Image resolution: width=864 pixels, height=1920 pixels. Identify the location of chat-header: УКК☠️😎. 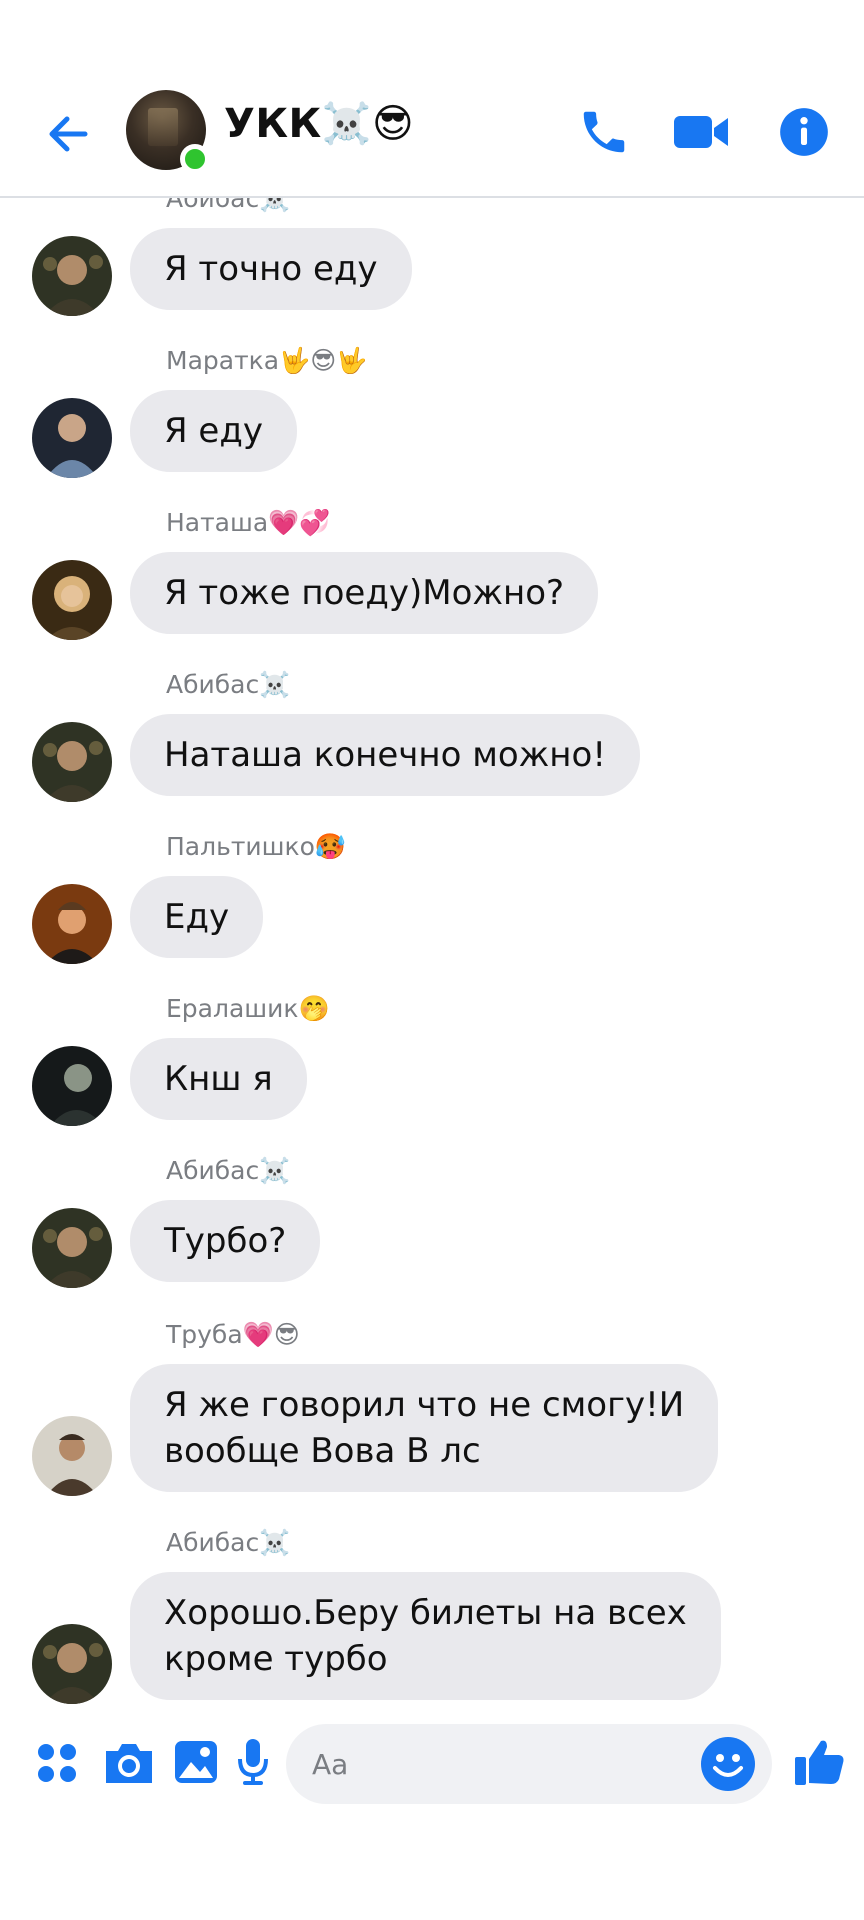
(432, 134).